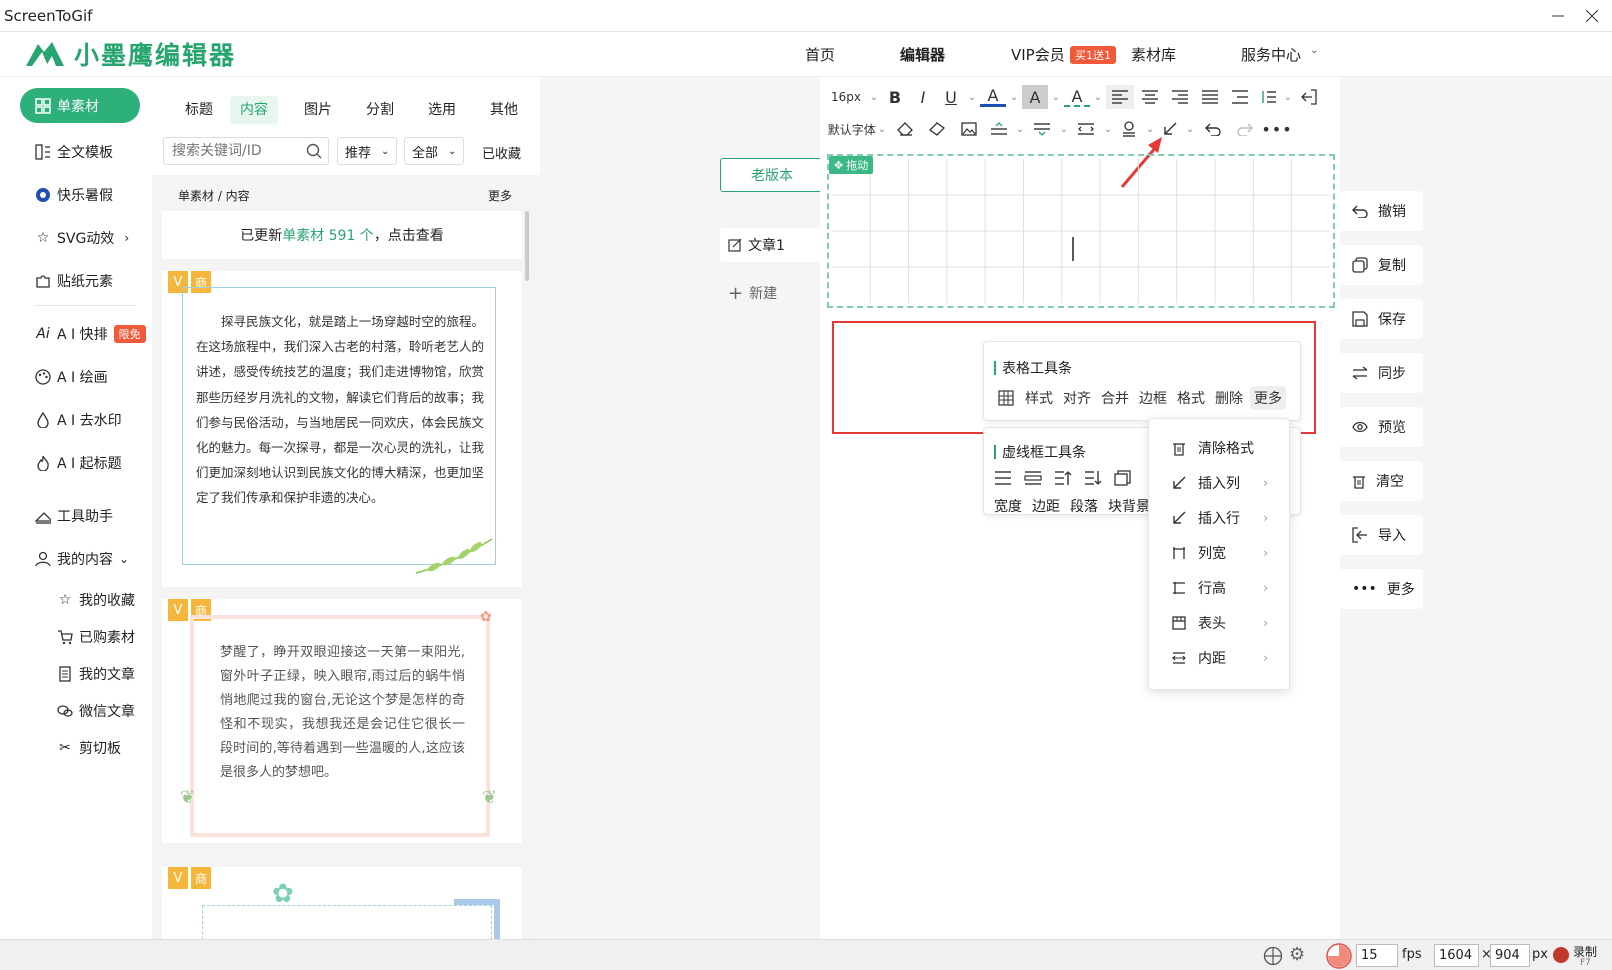  Describe the element at coordinates (527, 246) in the screenshot. I see `panel-scrollbar` at that location.